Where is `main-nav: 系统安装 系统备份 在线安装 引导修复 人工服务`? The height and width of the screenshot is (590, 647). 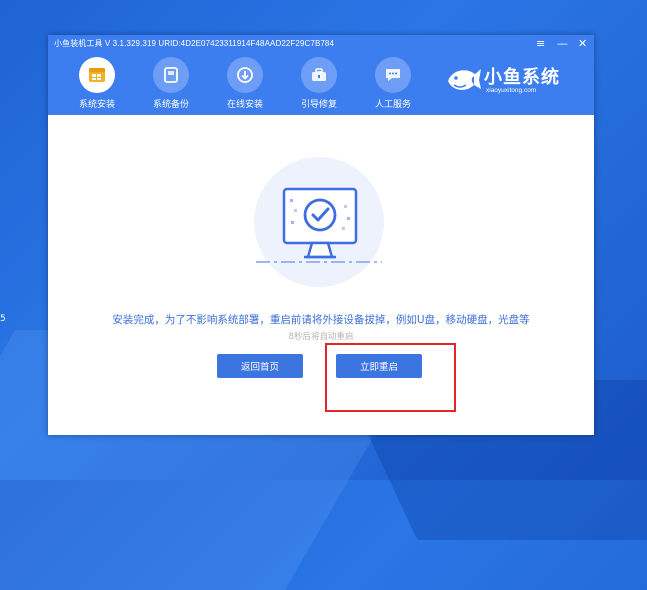 main-nav: 系统安装 系统备份 在线安装 引导修复 人工服务 is located at coordinates (245, 83).